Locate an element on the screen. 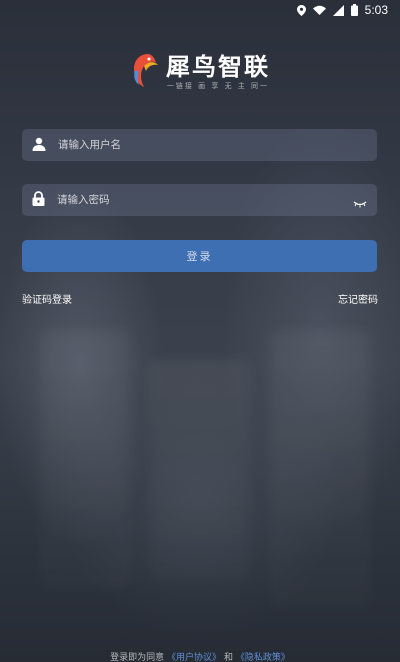 The image size is (400, 662). status-bar: 5:03 is located at coordinates (200, 10).